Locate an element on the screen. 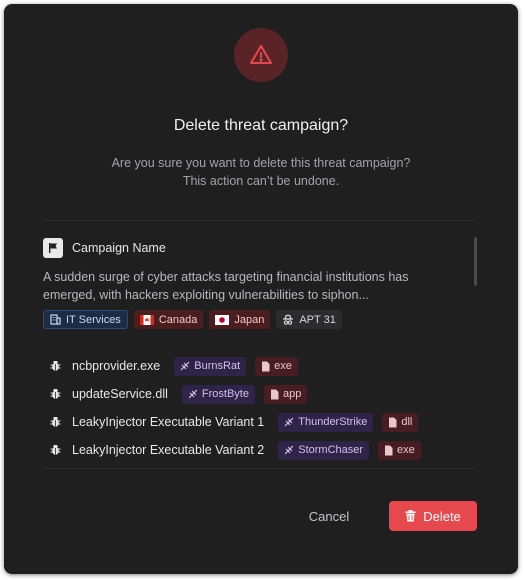 The height and width of the screenshot is (580, 525). malware-family-tag: FrostByte is located at coordinates (218, 394).